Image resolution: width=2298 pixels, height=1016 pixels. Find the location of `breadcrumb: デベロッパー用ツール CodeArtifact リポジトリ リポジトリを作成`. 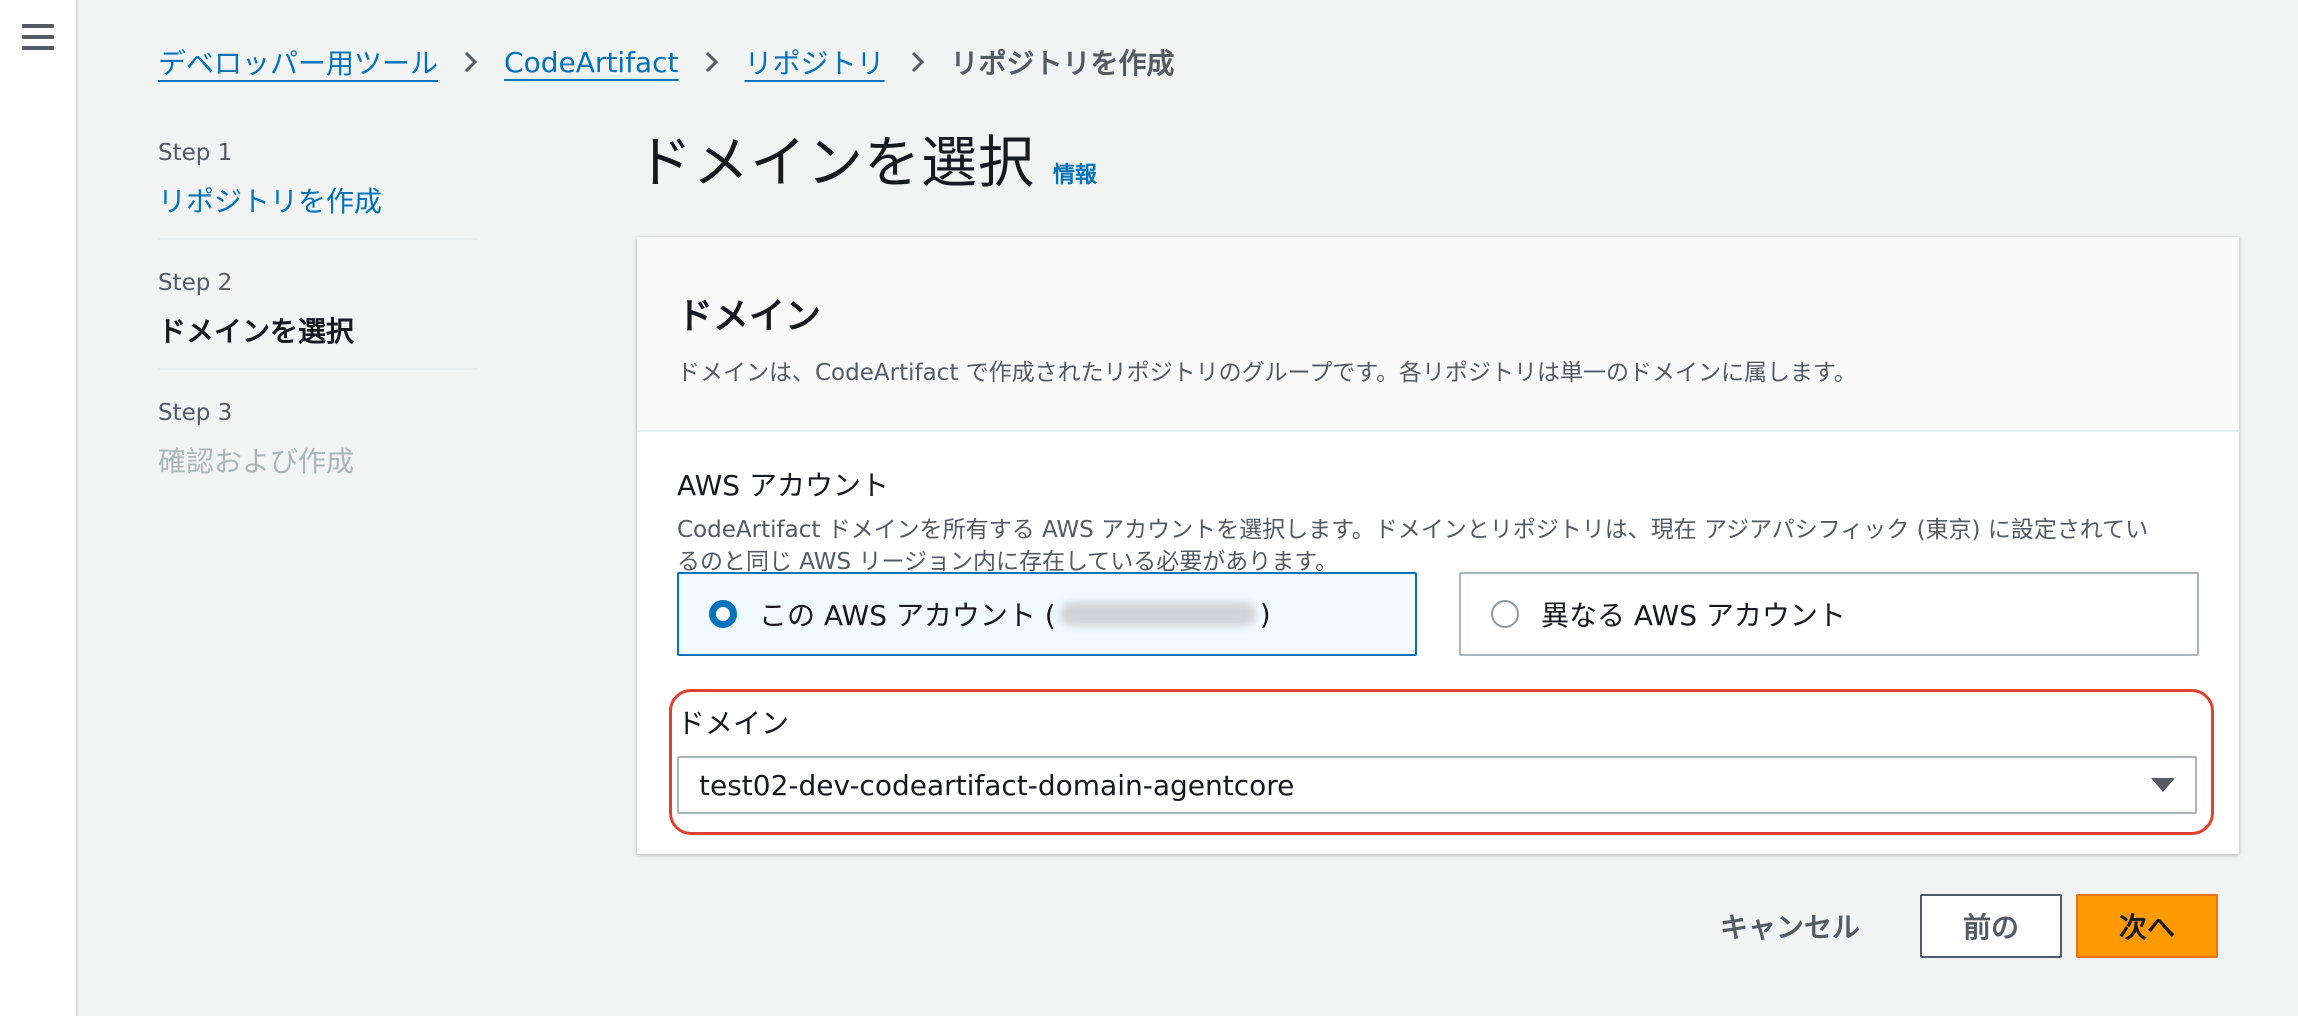

breadcrumb: デベロッパー用ツール CodeArtifact リポジトリ リポジトリを作成 is located at coordinates (666, 62).